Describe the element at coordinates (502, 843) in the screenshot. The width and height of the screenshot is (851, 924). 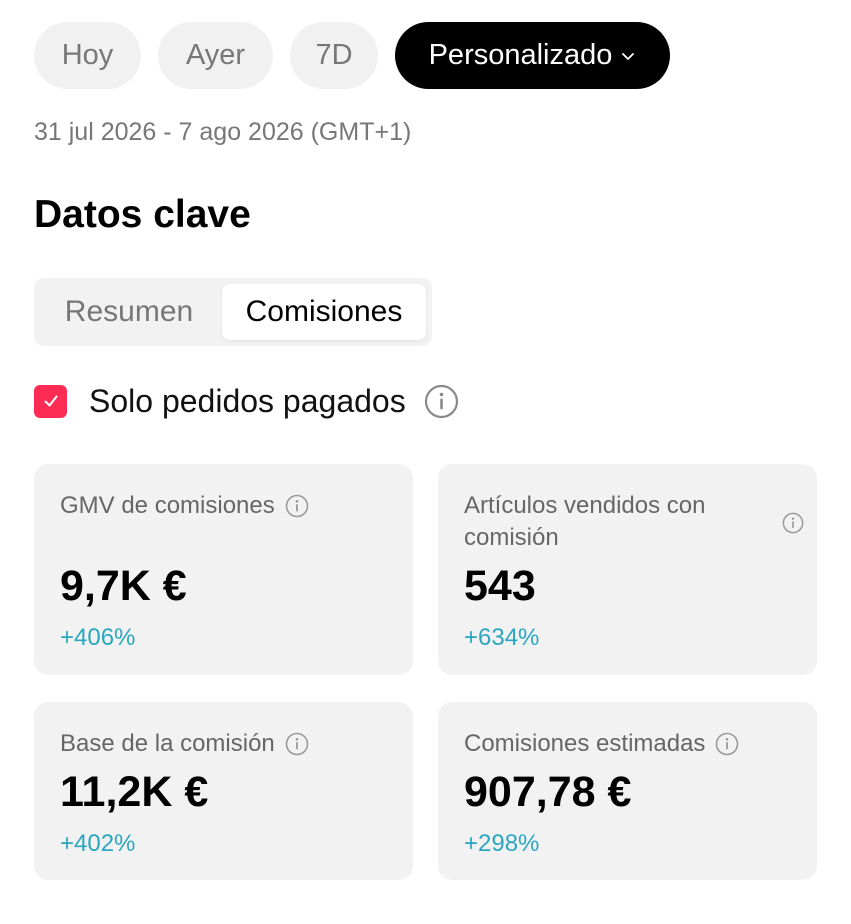
I see `metric-change: +298%` at that location.